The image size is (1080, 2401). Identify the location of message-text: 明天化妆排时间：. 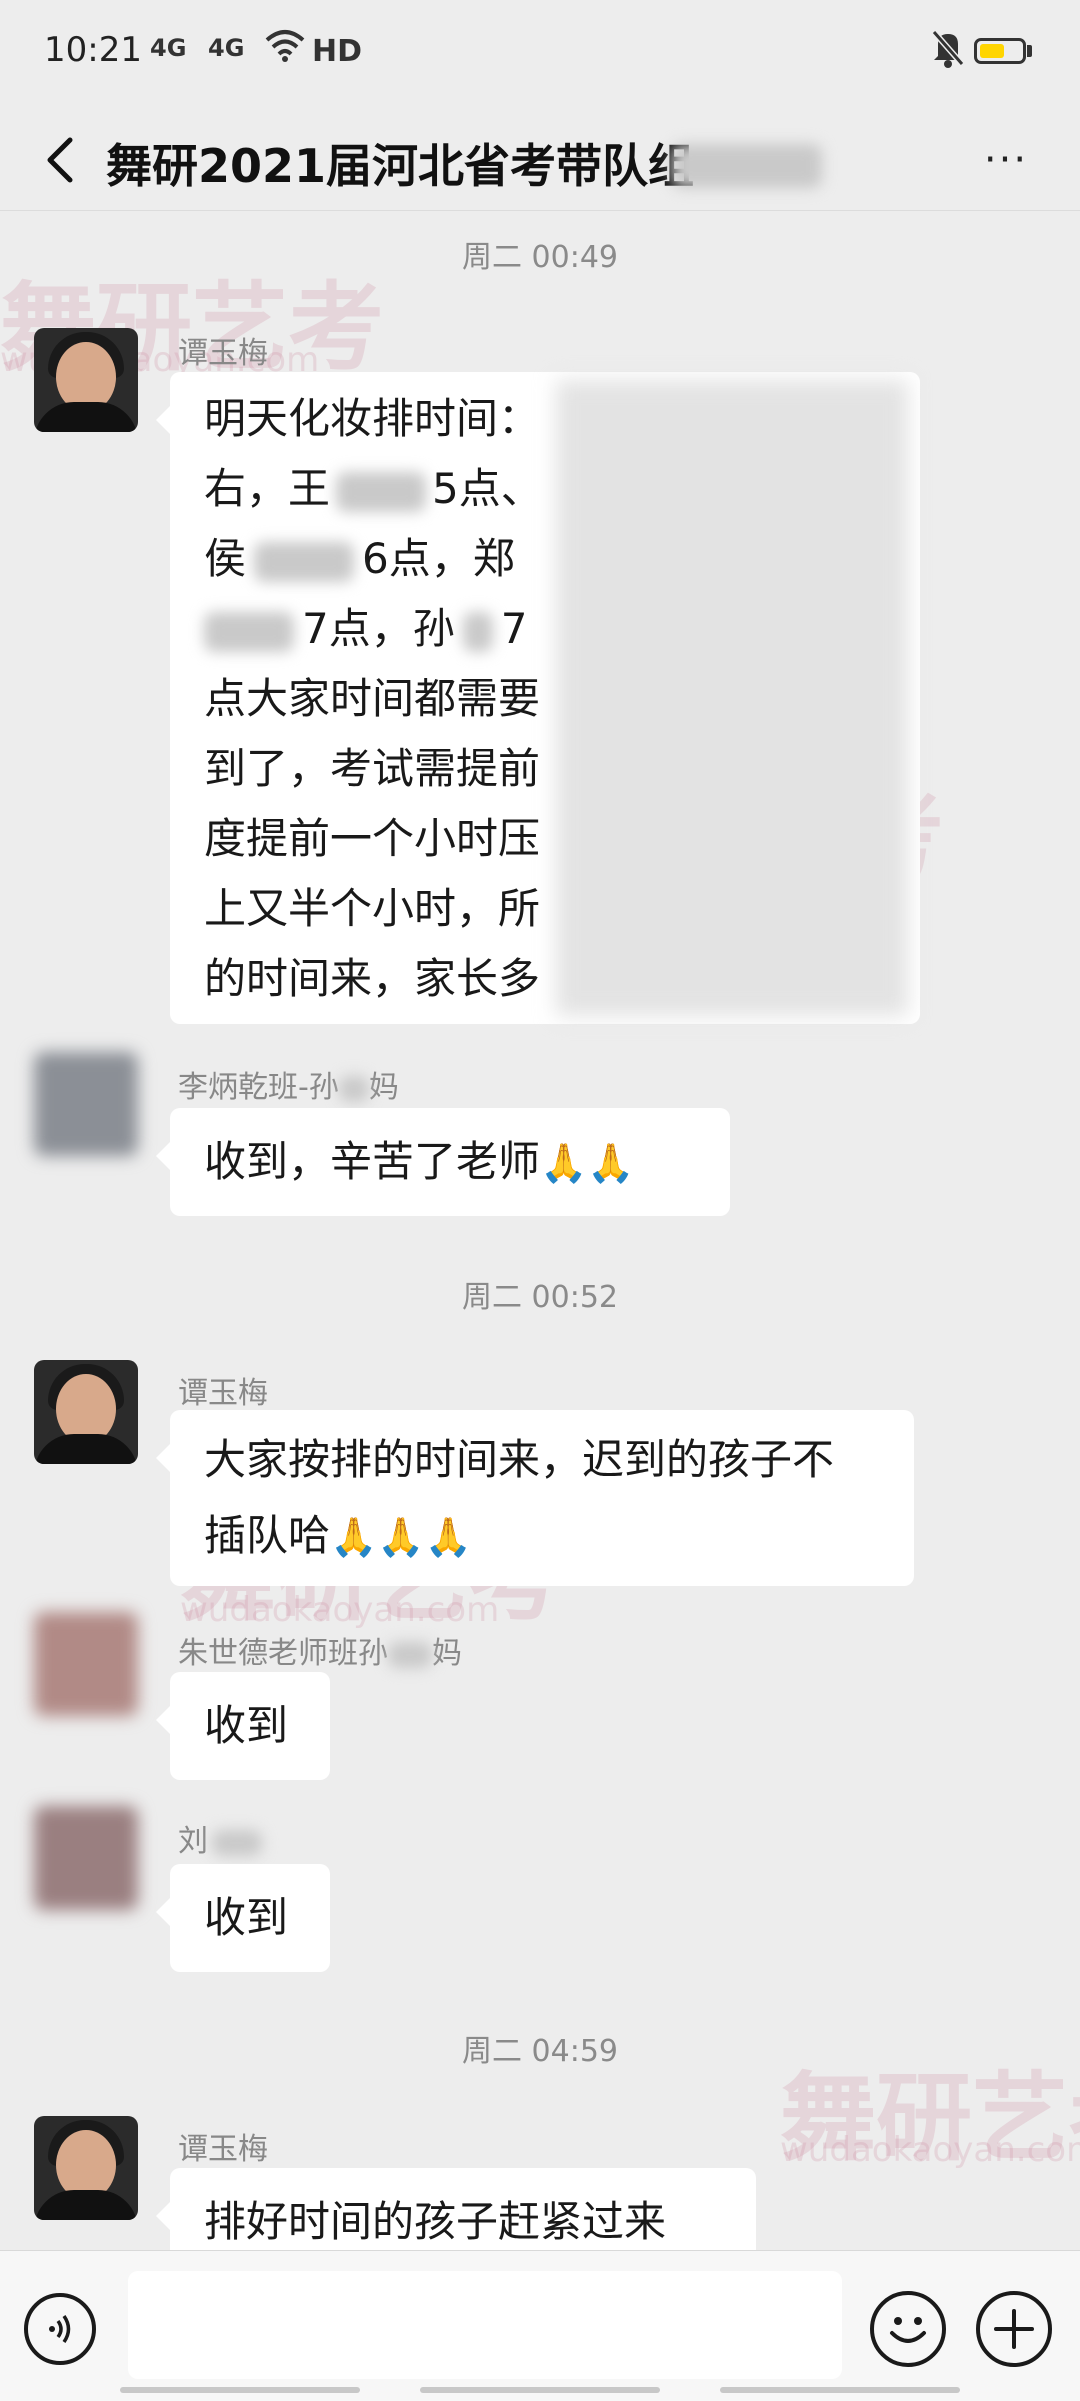
(372, 418).